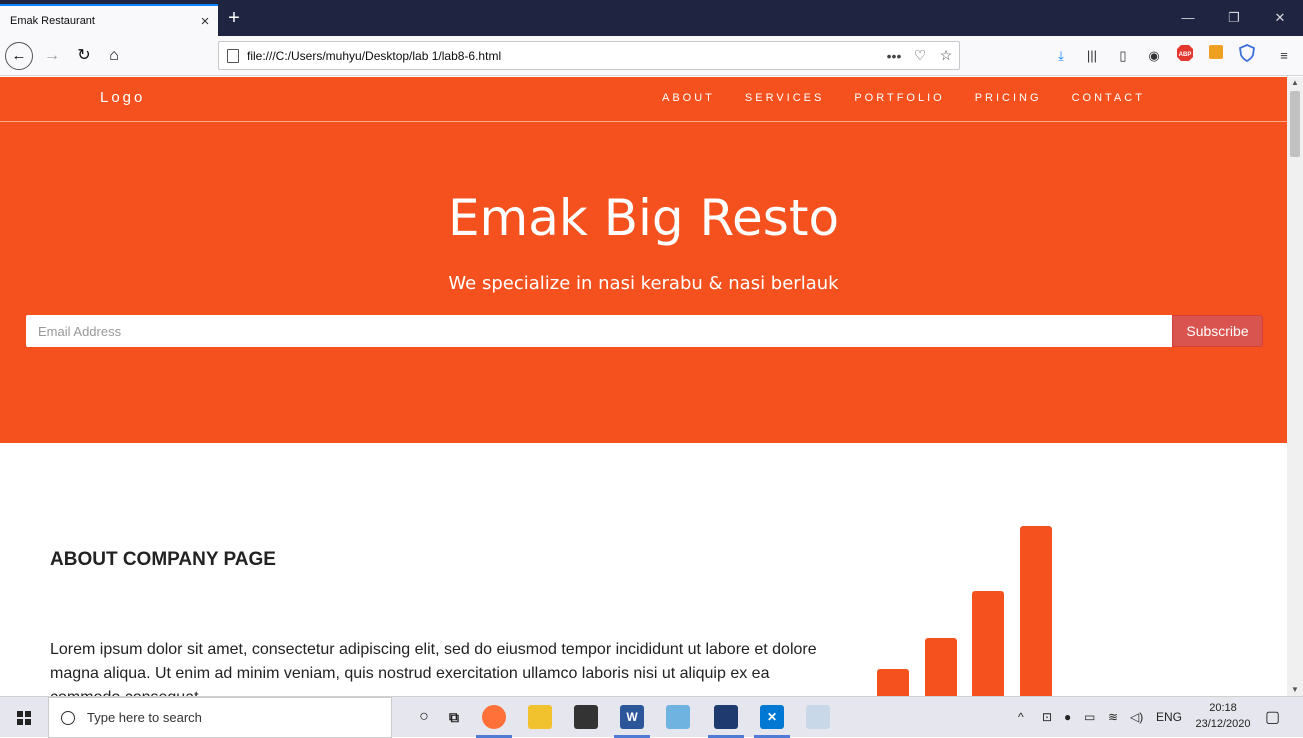 The image size is (1303, 738). What do you see at coordinates (1113, 717) in the screenshot?
I see `tray-wifi-icon: ≋` at bounding box center [1113, 717].